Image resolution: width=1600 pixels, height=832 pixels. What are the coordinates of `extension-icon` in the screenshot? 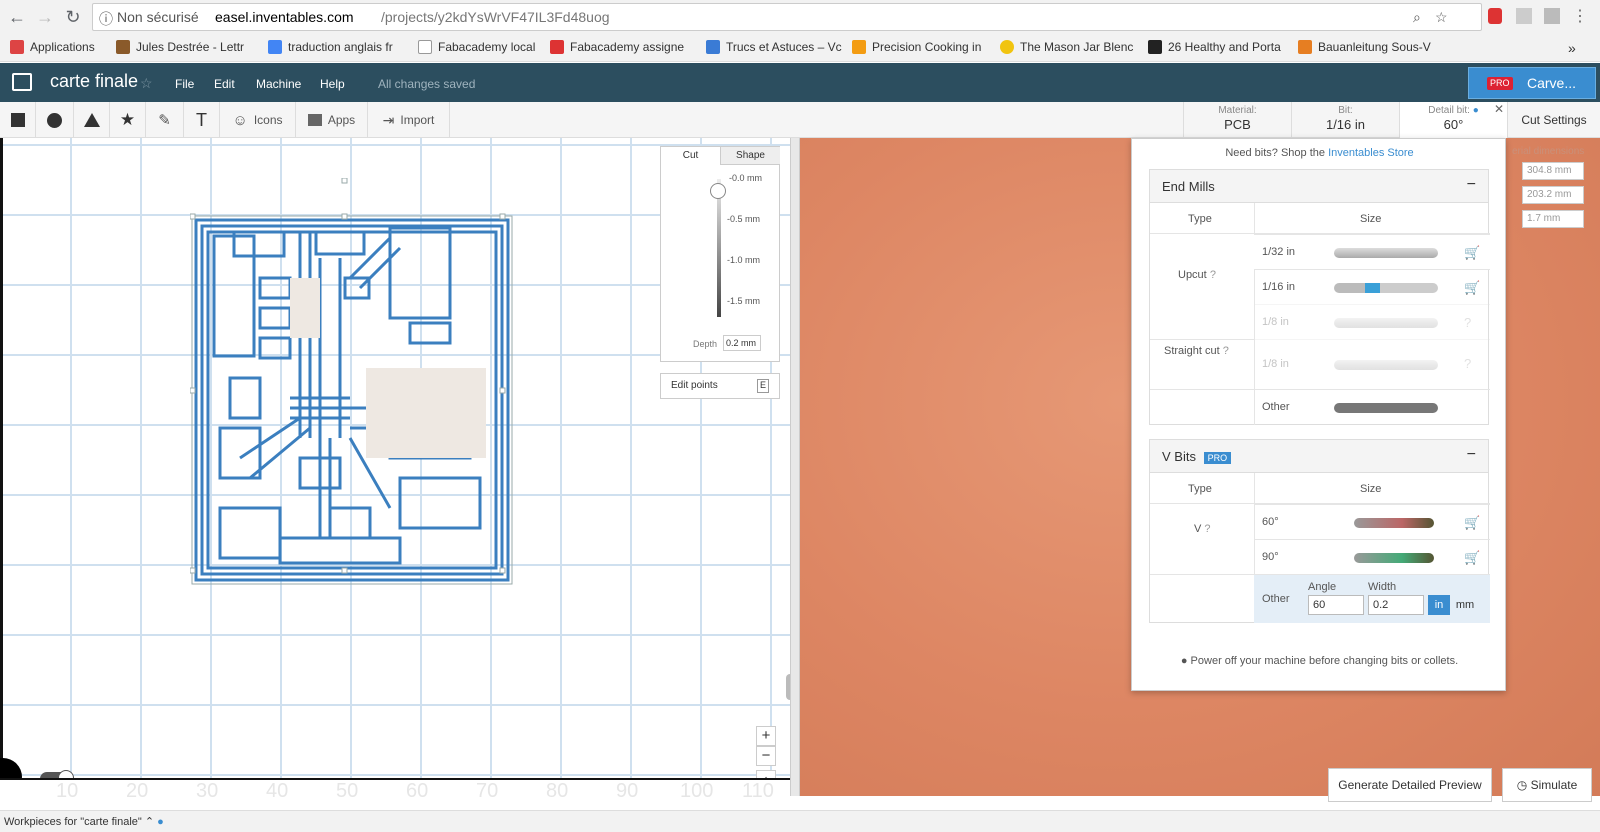 It's located at (1495, 16).